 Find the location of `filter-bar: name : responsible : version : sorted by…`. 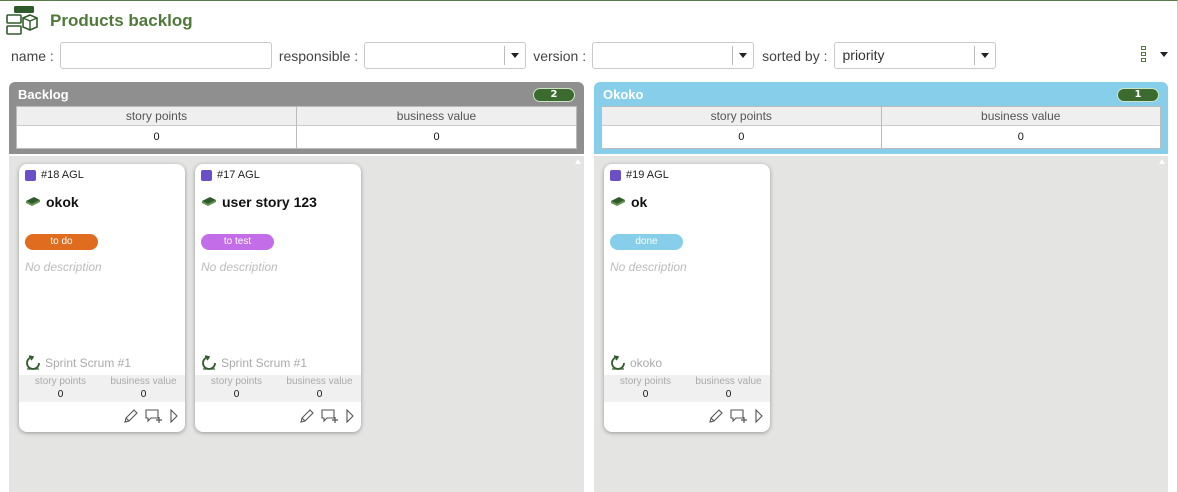

filter-bar: name : responsible : version : sorted by… is located at coordinates (503, 55).